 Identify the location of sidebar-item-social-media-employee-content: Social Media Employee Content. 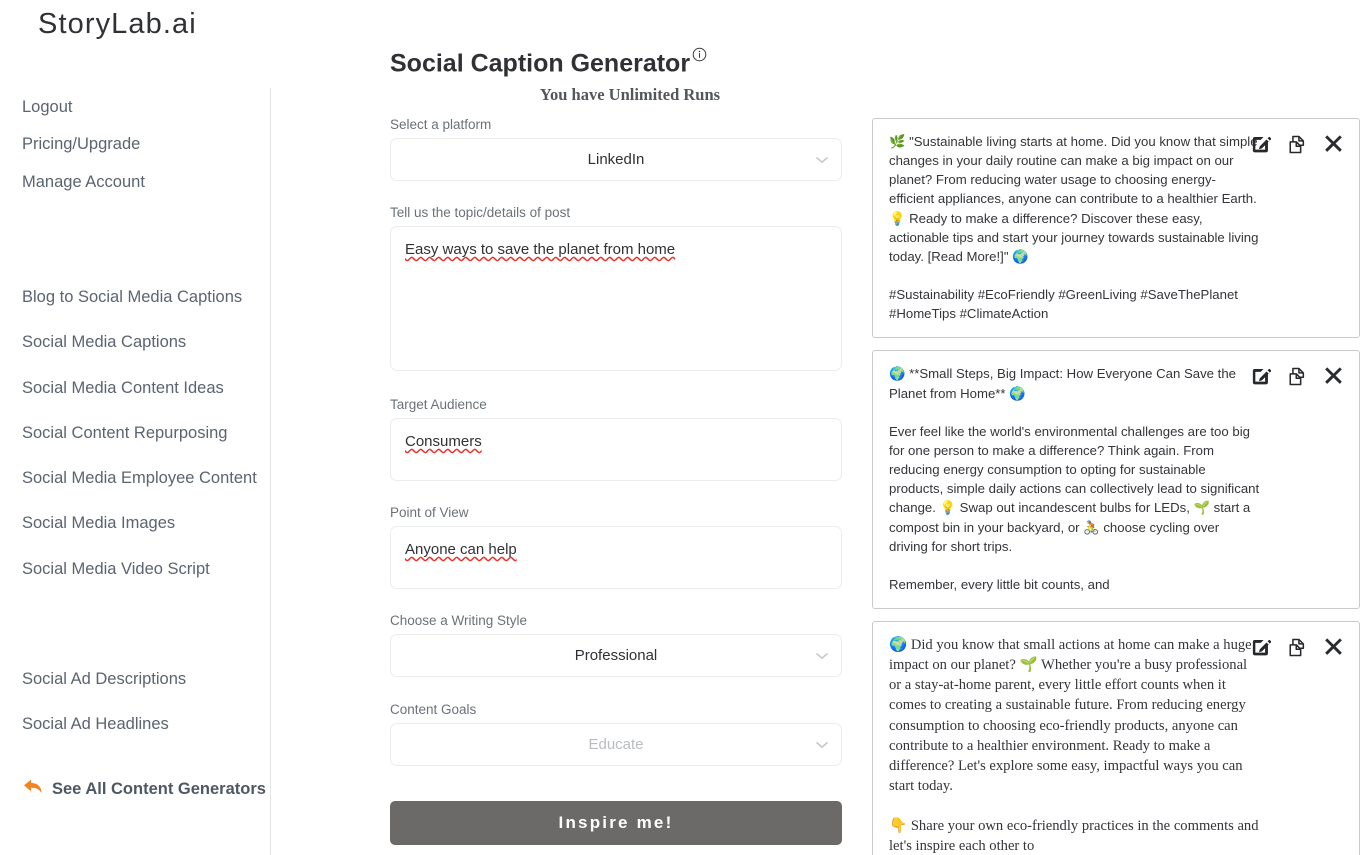
(147, 478).